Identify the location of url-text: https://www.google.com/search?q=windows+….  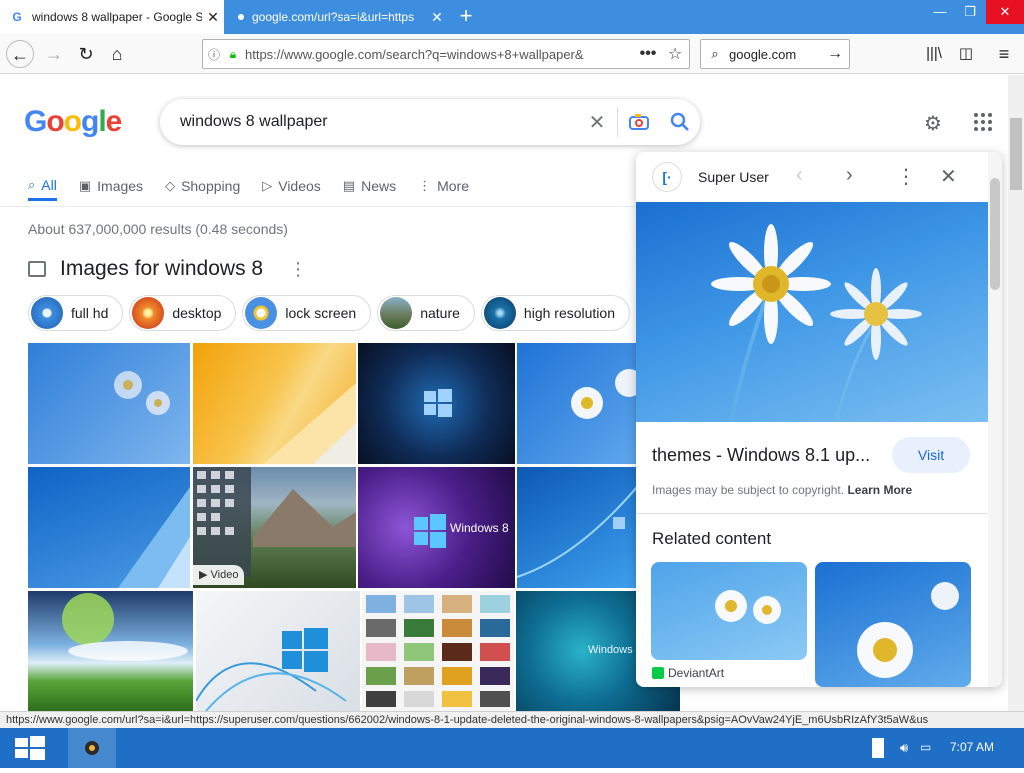
(438, 54).